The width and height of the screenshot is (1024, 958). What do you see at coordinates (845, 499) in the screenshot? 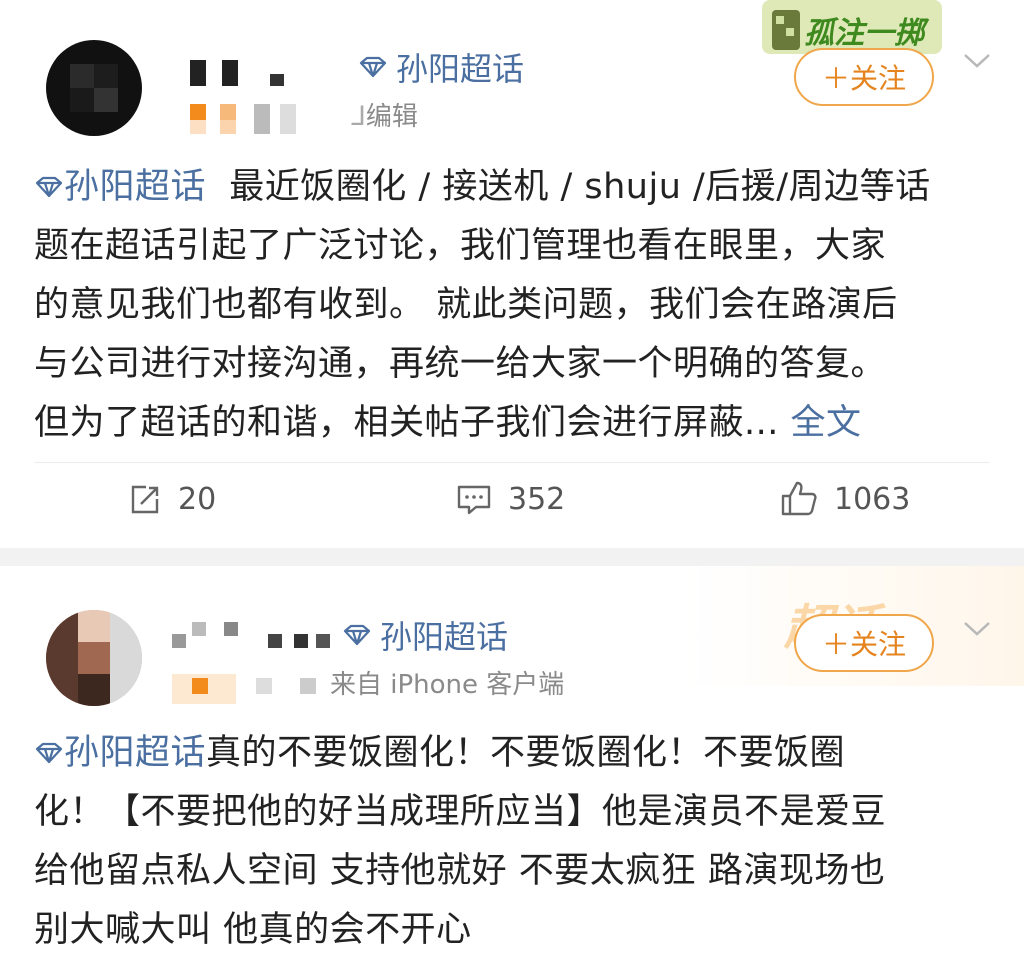
I see `like-button: 1063` at bounding box center [845, 499].